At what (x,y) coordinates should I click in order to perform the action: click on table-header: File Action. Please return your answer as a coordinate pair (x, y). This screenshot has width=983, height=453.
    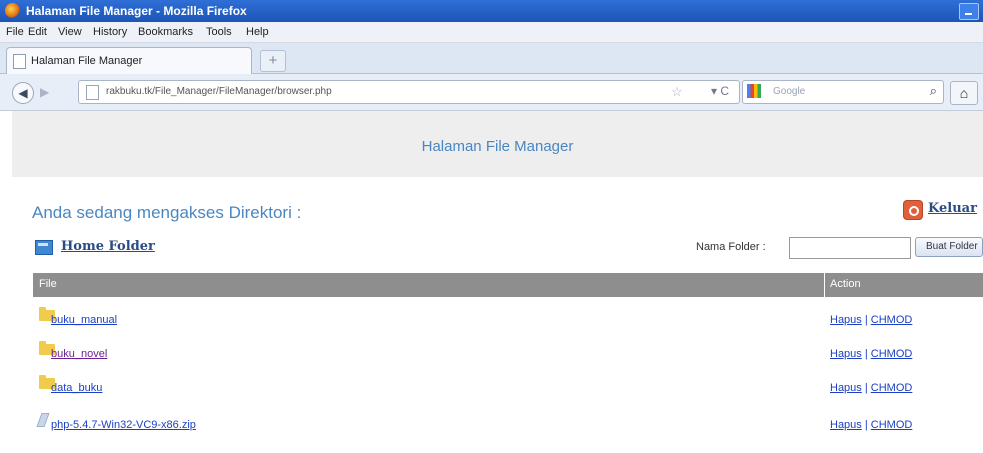
    Looking at the image, I should click on (508, 285).